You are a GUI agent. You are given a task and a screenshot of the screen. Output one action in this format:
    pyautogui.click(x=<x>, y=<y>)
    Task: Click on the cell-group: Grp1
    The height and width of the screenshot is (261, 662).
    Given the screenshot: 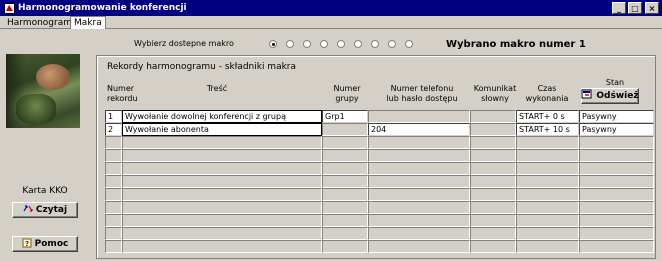 What is the action you would take?
    pyautogui.click(x=345, y=116)
    